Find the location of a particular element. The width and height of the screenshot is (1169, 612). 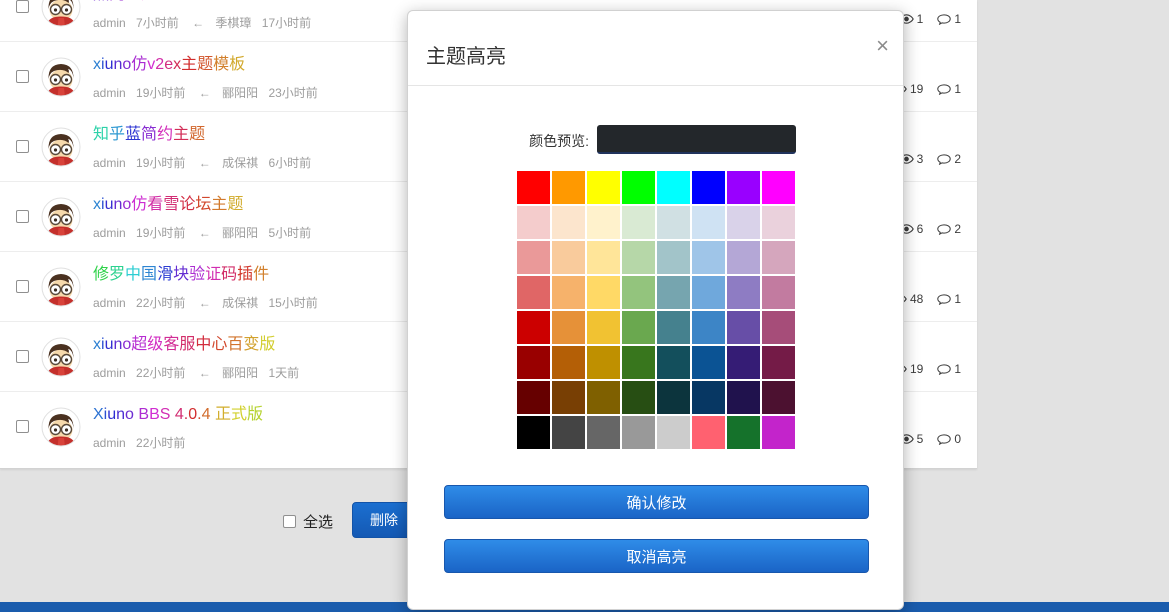

select-all-checkbox is located at coordinates (289, 521).